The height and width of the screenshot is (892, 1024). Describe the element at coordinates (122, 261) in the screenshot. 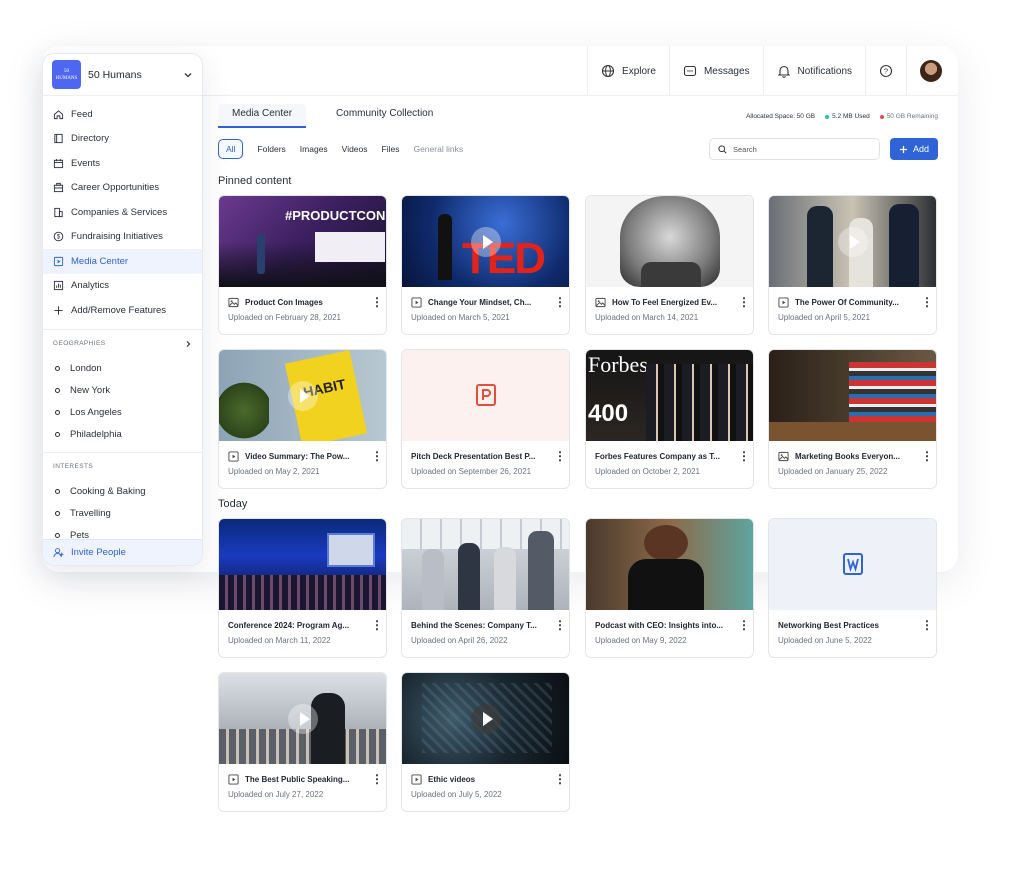

I see `sidebar-item-media-center: Media Center` at that location.